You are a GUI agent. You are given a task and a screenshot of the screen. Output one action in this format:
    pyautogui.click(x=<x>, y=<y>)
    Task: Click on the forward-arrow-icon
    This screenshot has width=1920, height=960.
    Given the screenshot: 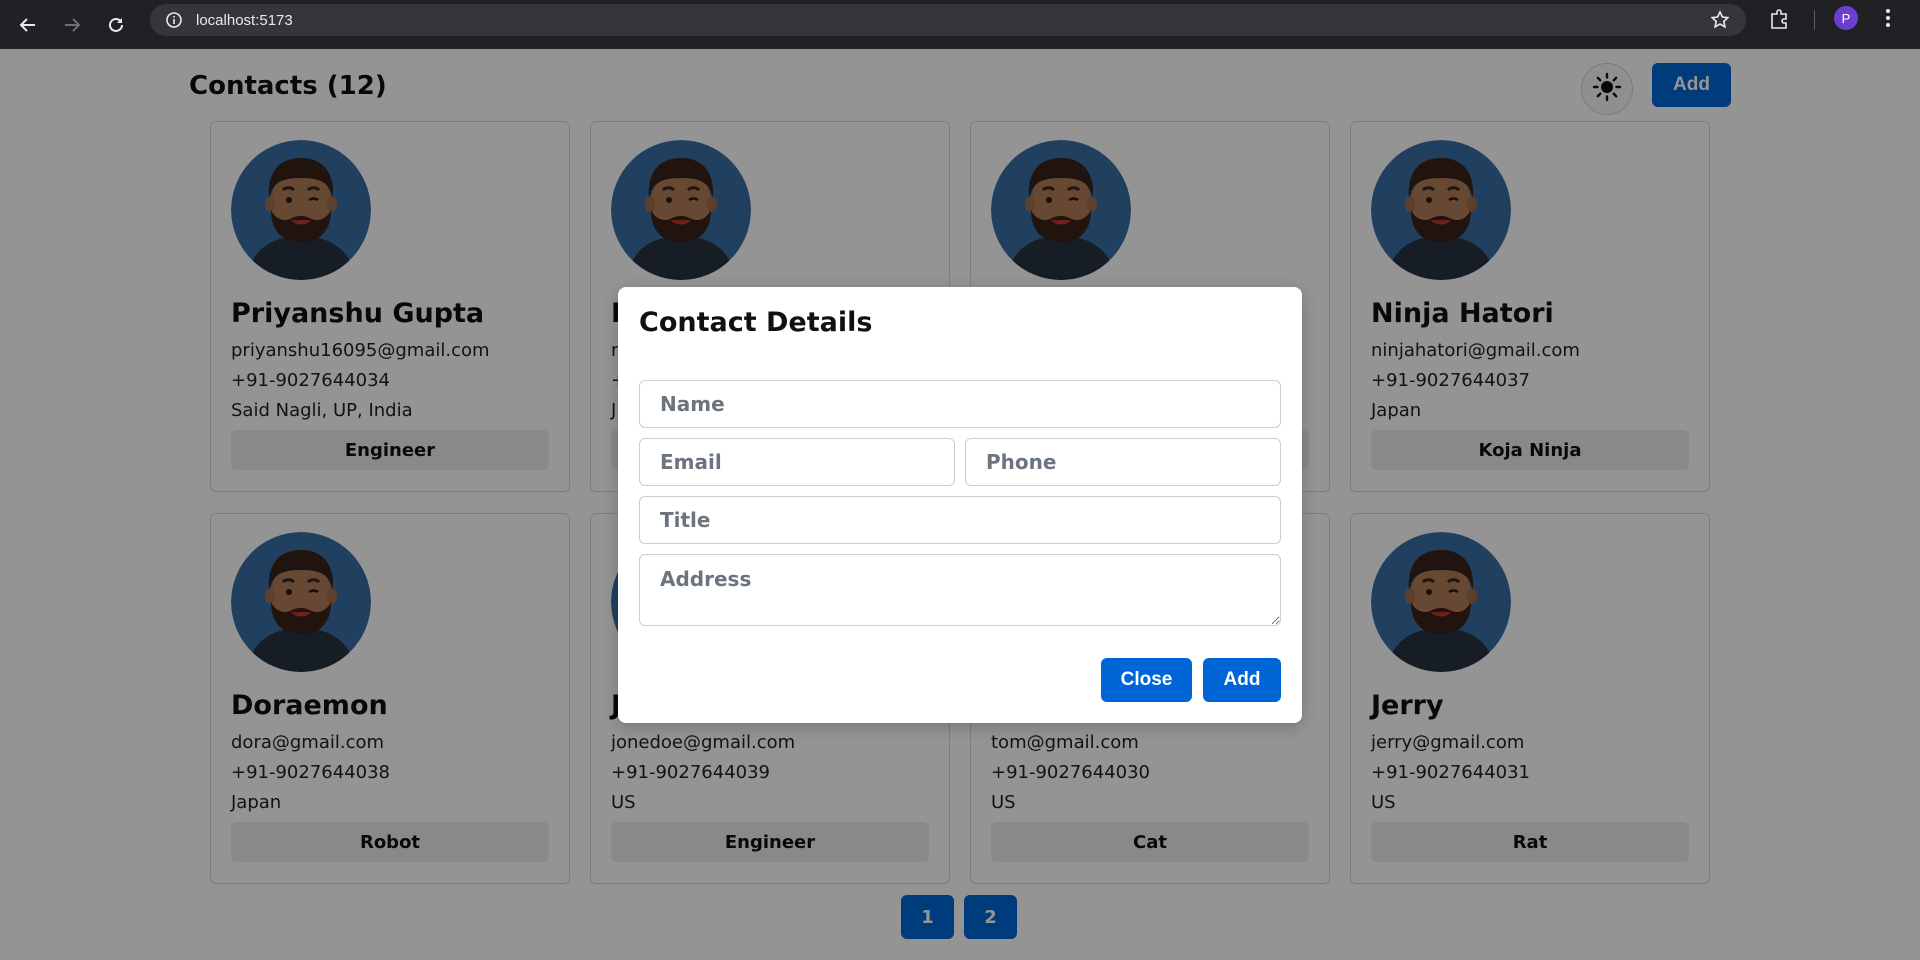 What is the action you would take?
    pyautogui.click(x=72, y=25)
    